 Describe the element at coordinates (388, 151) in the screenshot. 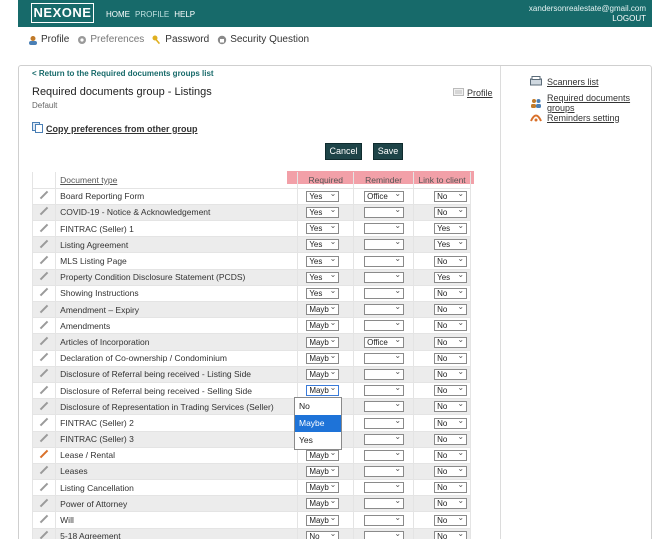

I see `save-button: Save` at that location.